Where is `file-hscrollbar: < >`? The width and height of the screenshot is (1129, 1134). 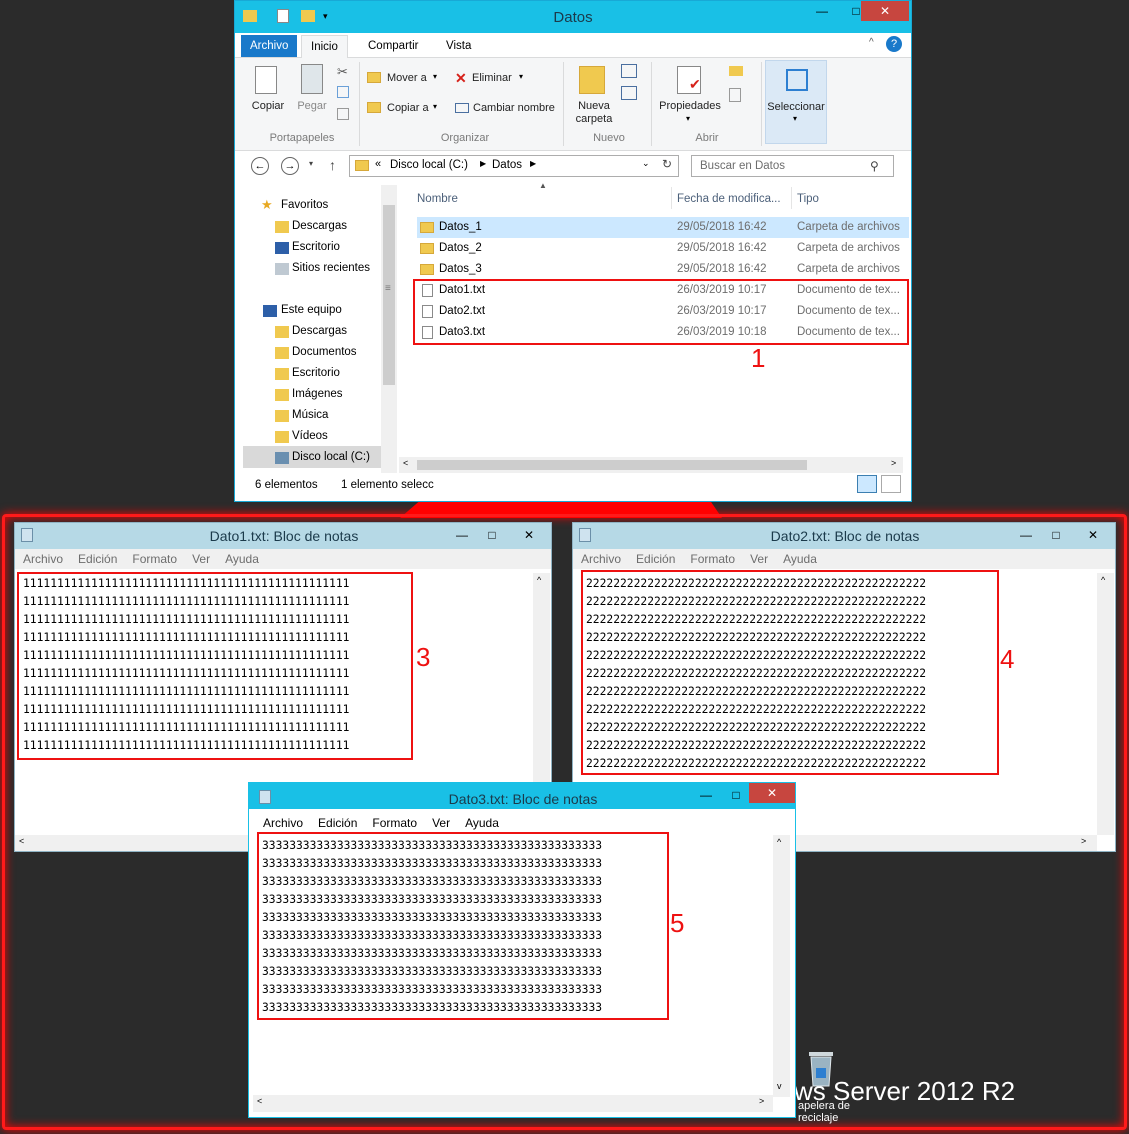
file-hscrollbar: < > is located at coordinates (651, 465).